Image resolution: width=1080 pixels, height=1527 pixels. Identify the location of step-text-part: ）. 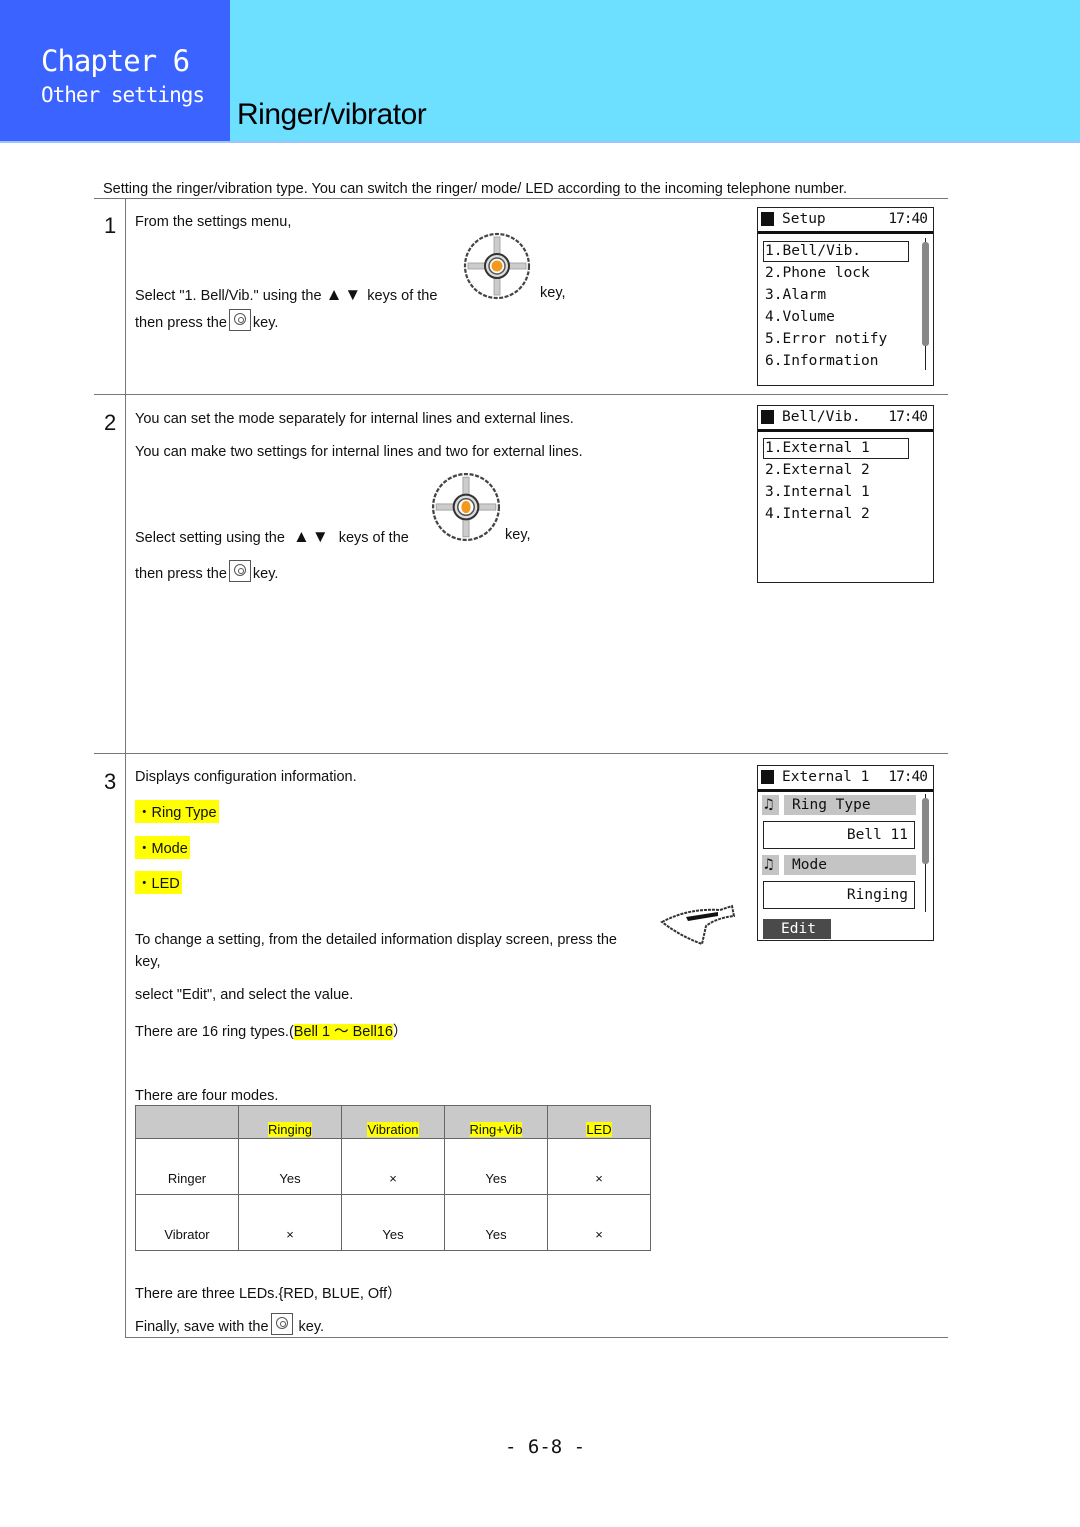
(400, 1032).